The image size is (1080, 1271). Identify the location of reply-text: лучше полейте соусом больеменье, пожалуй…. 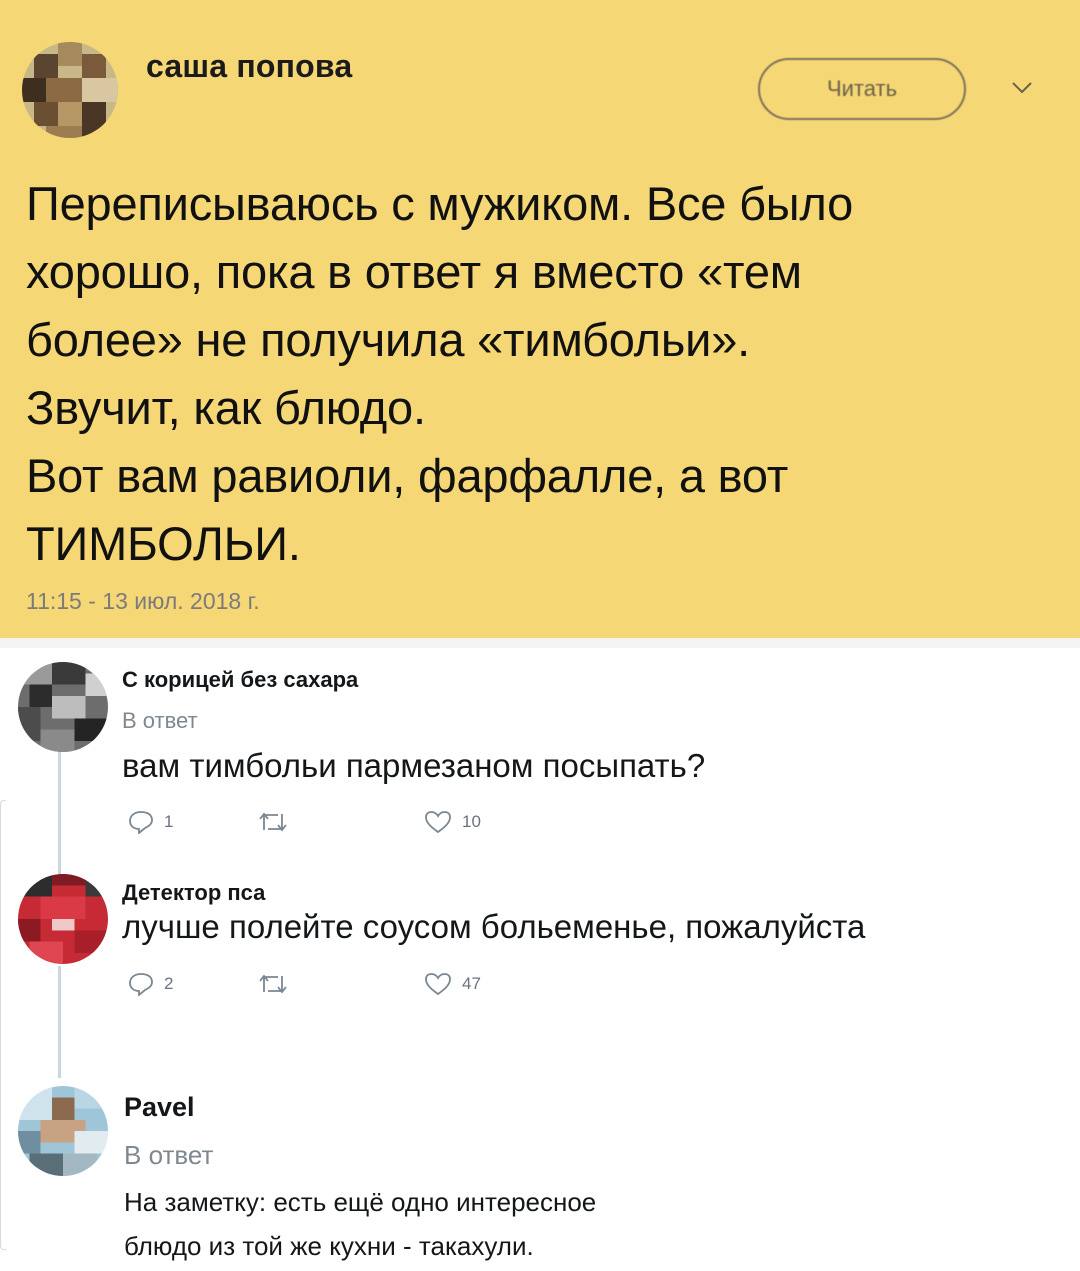
(494, 926).